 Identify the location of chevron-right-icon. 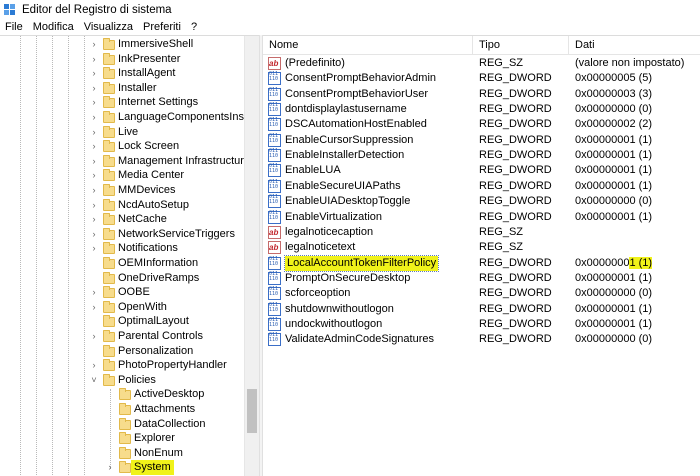
(110, 453).